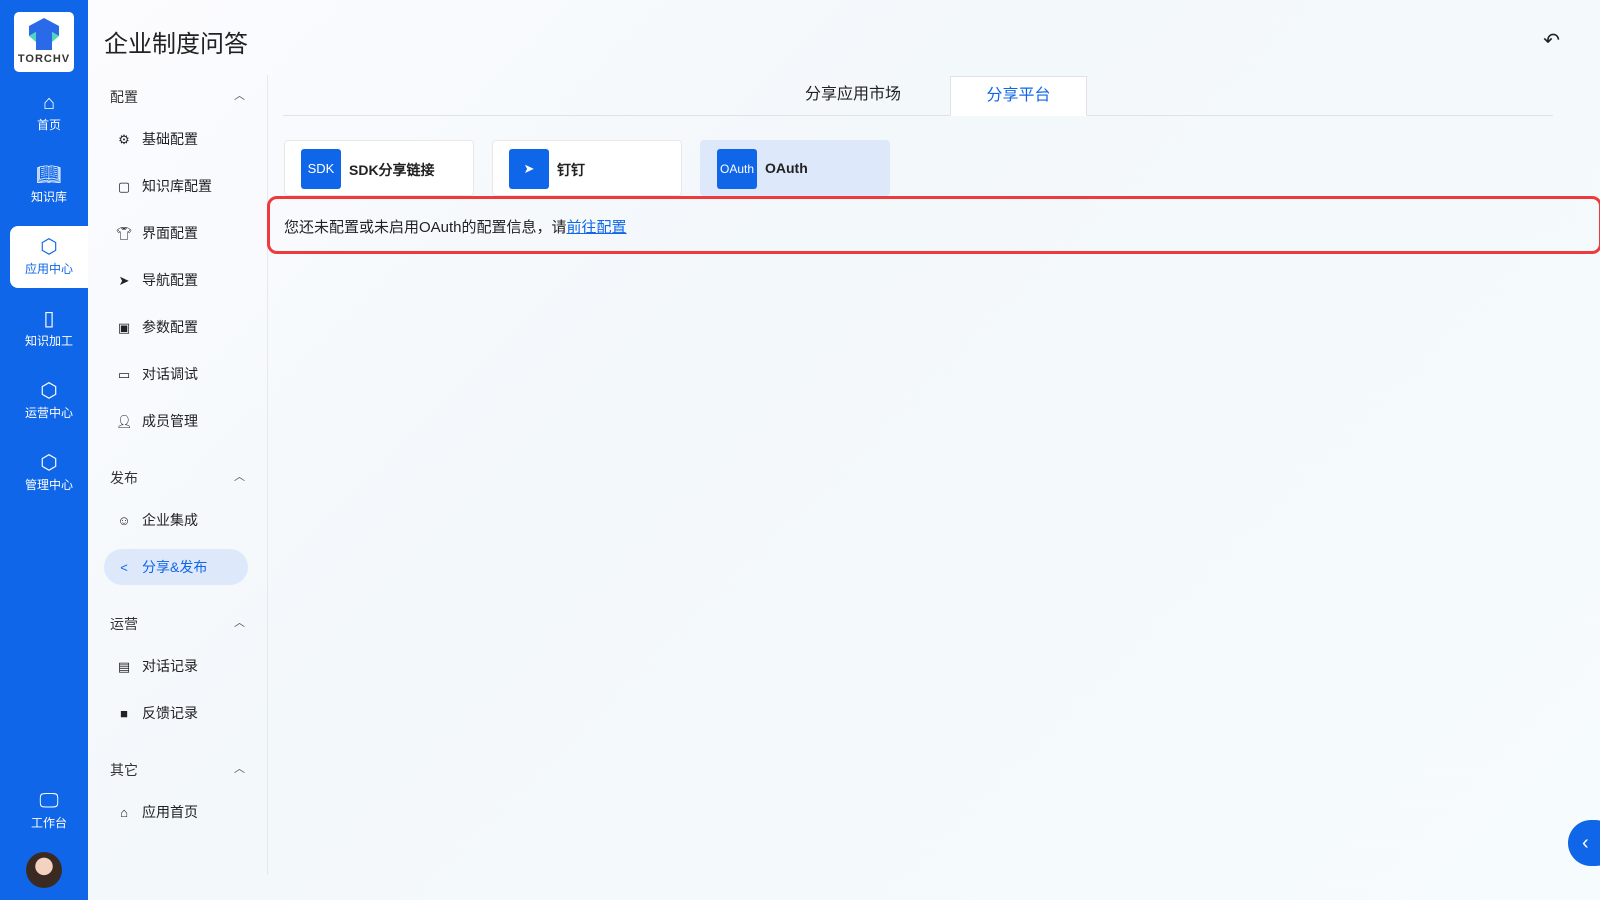 The image size is (1600, 900). What do you see at coordinates (49, 463) in the screenshot?
I see `settings-icon: ⬡` at bounding box center [49, 463].